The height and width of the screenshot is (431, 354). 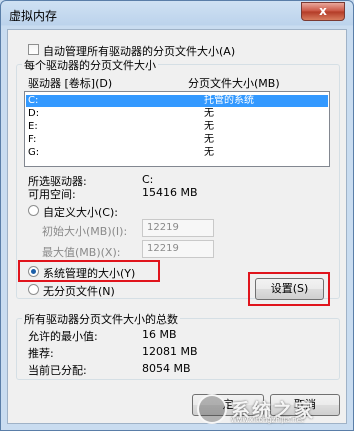 I want to click on window-title: 虚拟内存, so click(x=33, y=16).